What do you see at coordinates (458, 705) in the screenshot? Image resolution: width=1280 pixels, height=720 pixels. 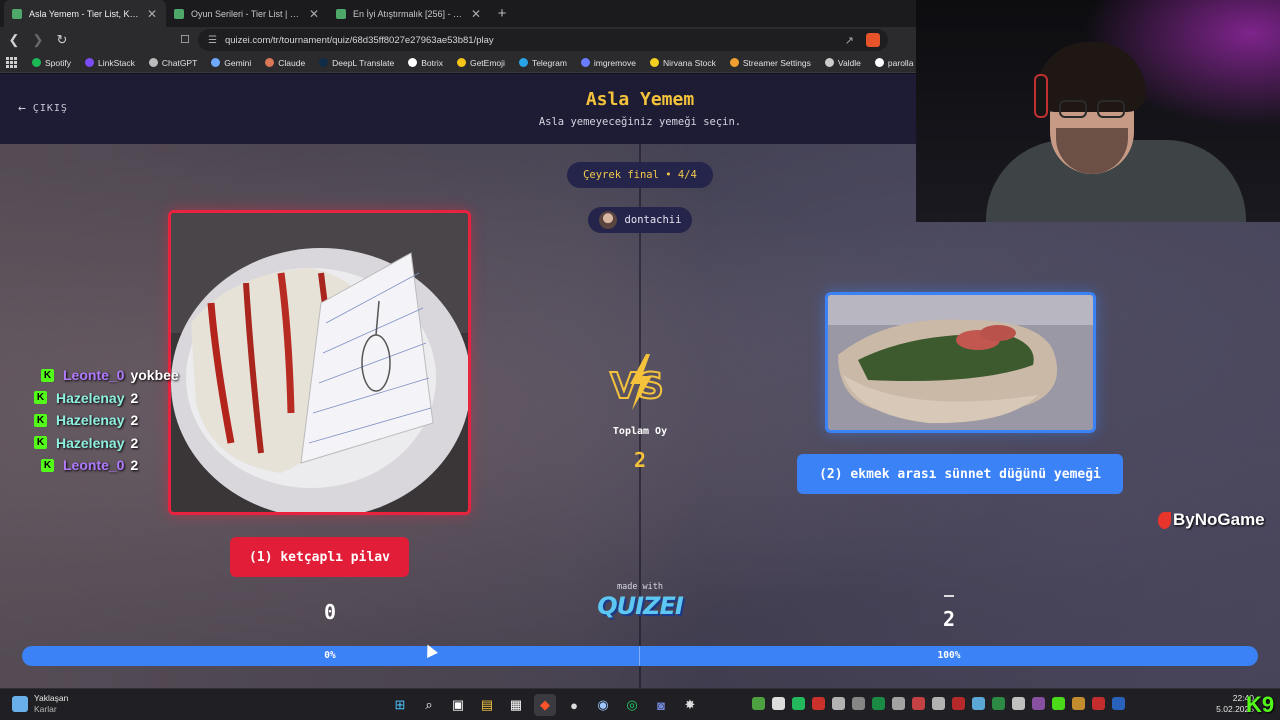 I see `task-view-icon: ▣` at bounding box center [458, 705].